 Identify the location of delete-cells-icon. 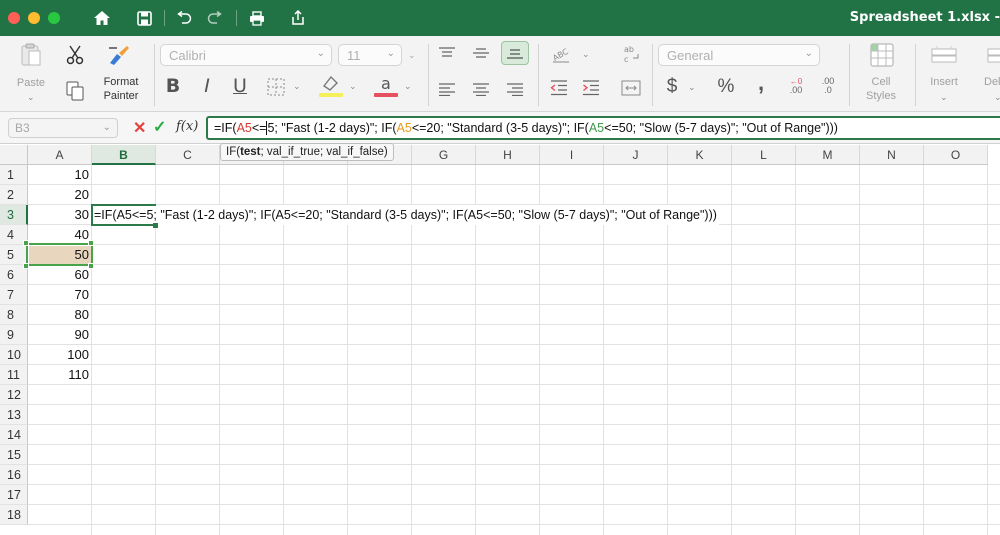
(993, 55).